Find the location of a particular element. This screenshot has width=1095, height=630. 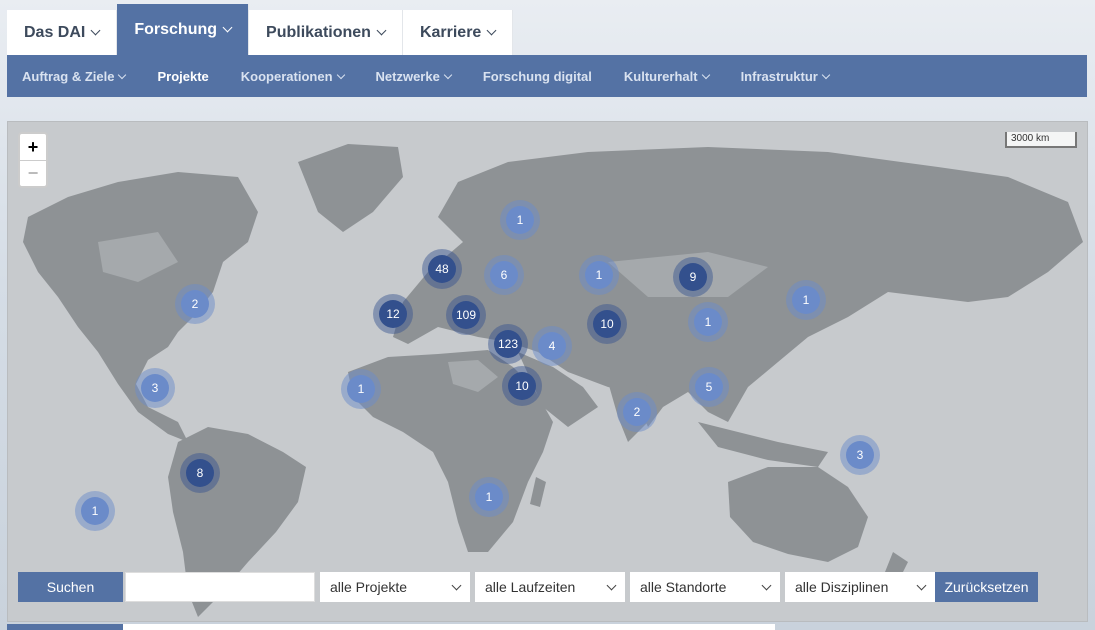

subnav-item-forschung-digital: Forschung digital is located at coordinates (537, 76).